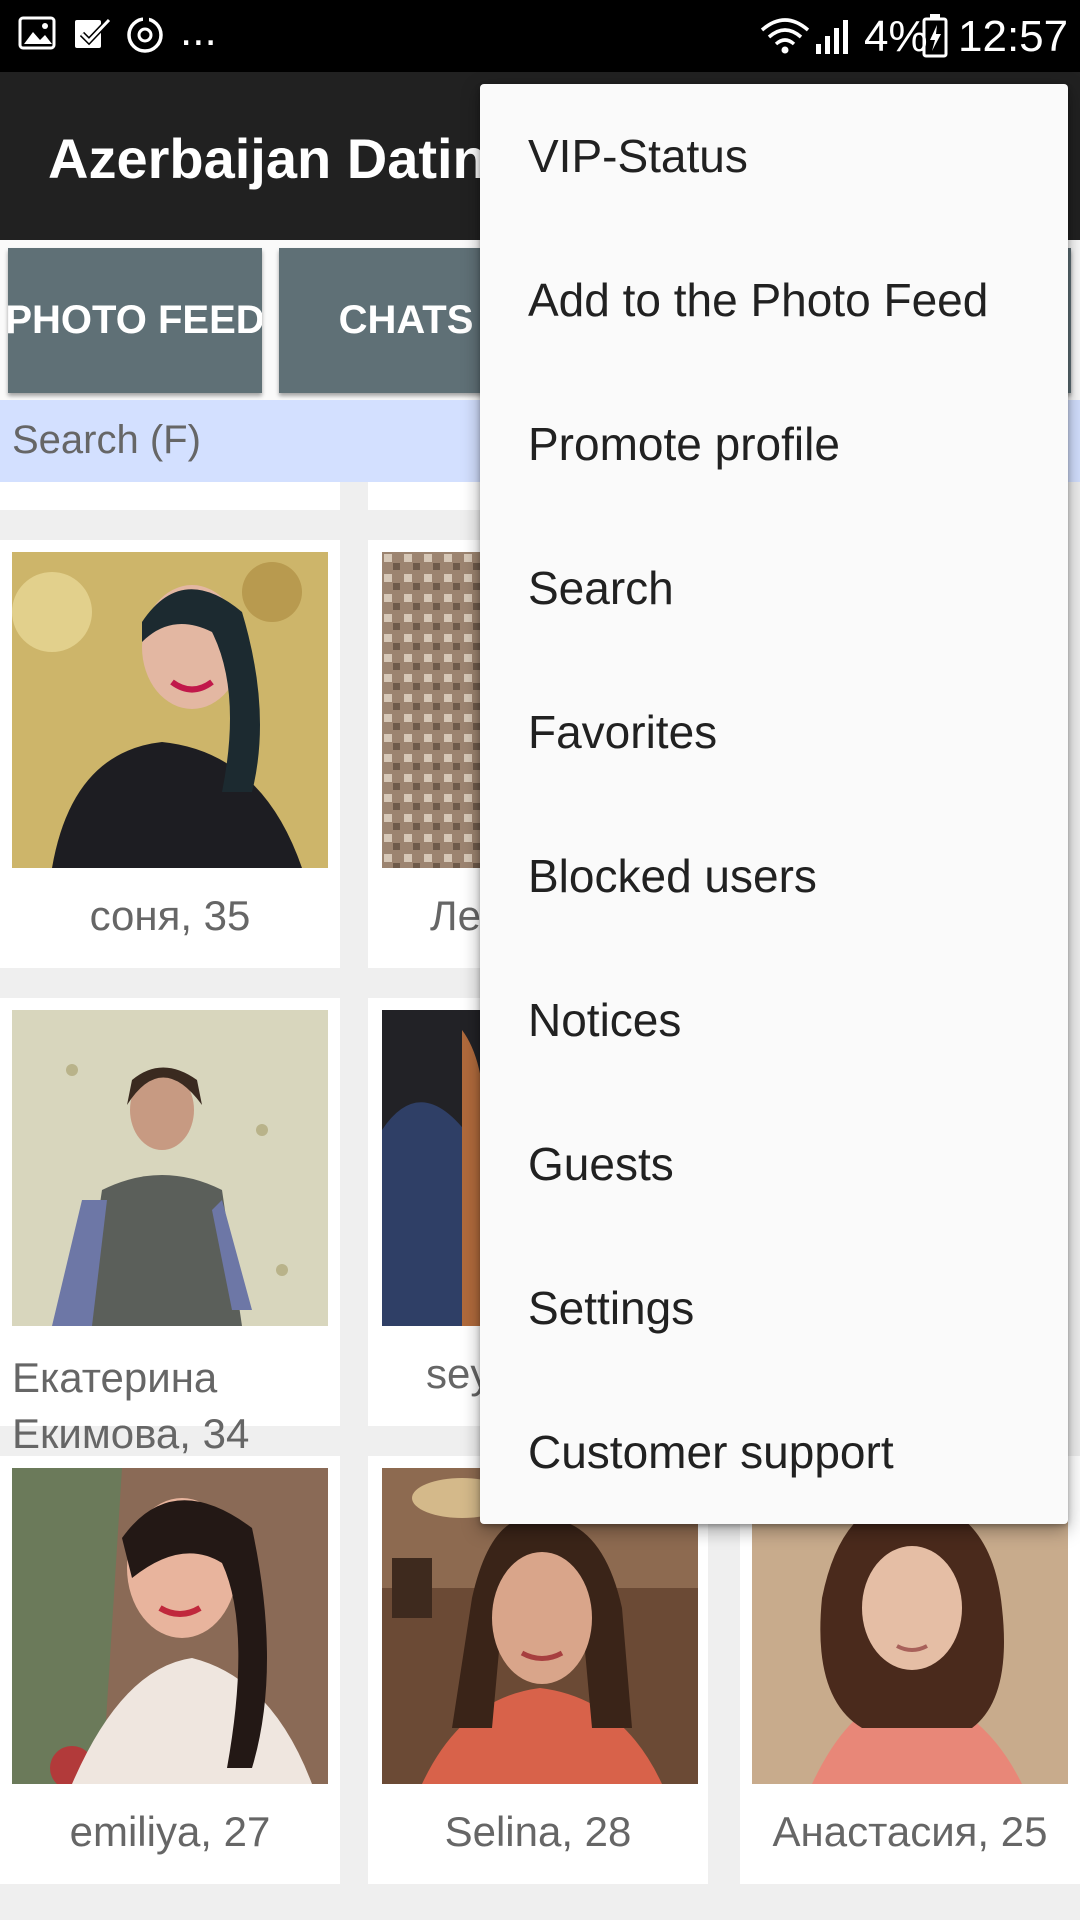 Image resolution: width=1080 pixels, height=1920 pixels. What do you see at coordinates (774, 1308) in the screenshot?
I see `menu-item-settings: Settings` at bounding box center [774, 1308].